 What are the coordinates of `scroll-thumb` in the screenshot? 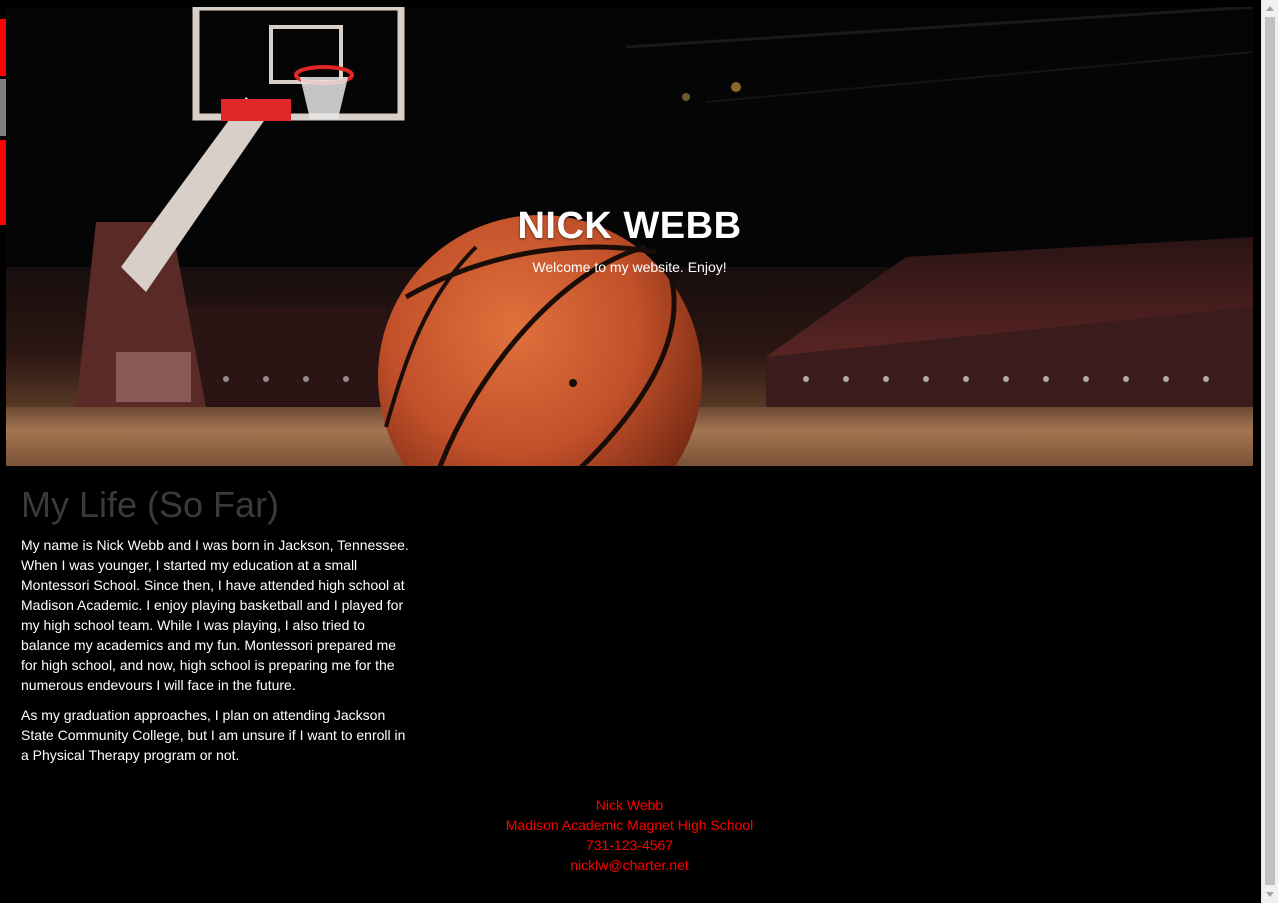 It's located at (1270, 451).